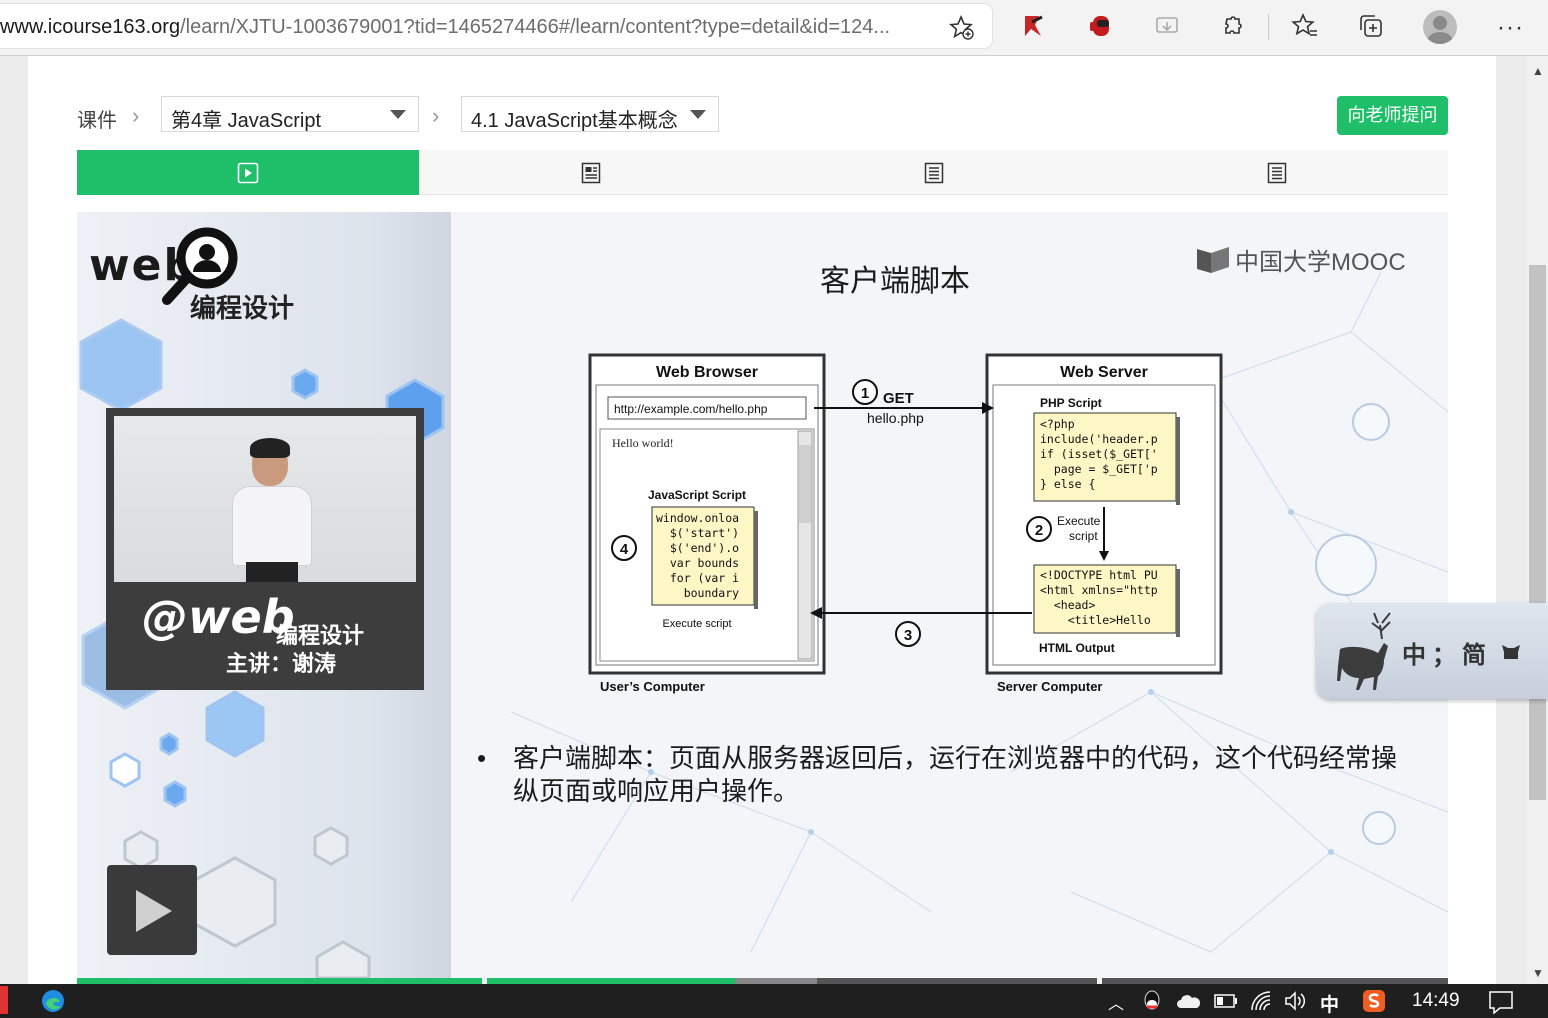  I want to click on svg-text: User’s Computer, so click(652, 686).